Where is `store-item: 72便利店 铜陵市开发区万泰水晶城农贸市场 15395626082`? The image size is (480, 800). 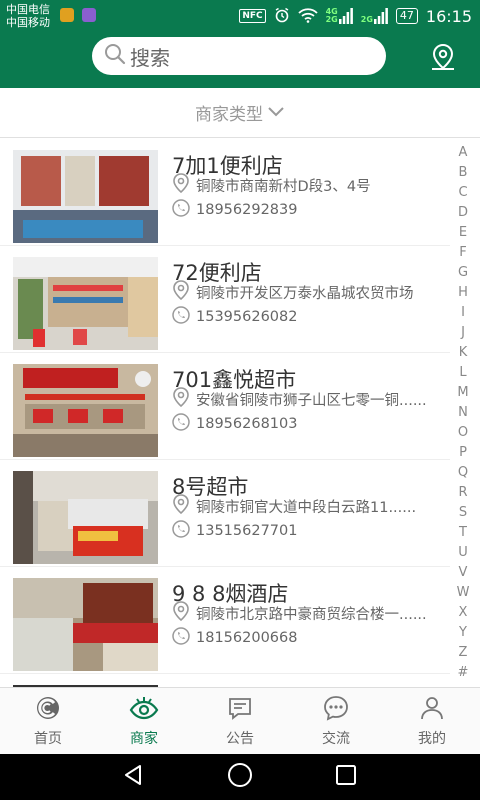
store-item: 72便利店 铜陵市开发区万泰水晶城农贸市场 15395626082 is located at coordinates (225, 299).